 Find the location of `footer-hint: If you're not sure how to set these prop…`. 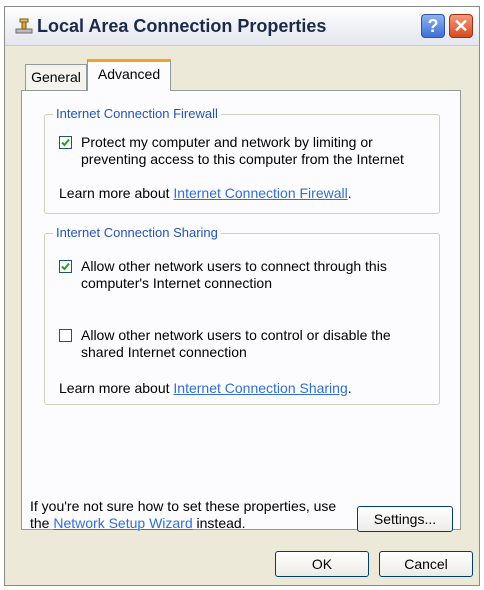

footer-hint: If you're not sure how to set these prop… is located at coordinates (195, 515).